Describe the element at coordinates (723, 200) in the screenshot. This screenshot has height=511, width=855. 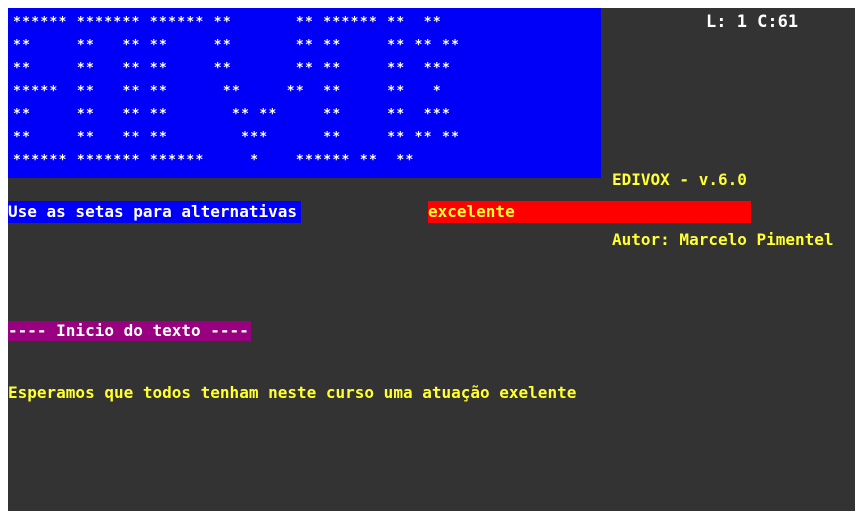
I see `app-info: EDIVOX - v.6.0 Autor: Marcelo Pimentel` at that location.